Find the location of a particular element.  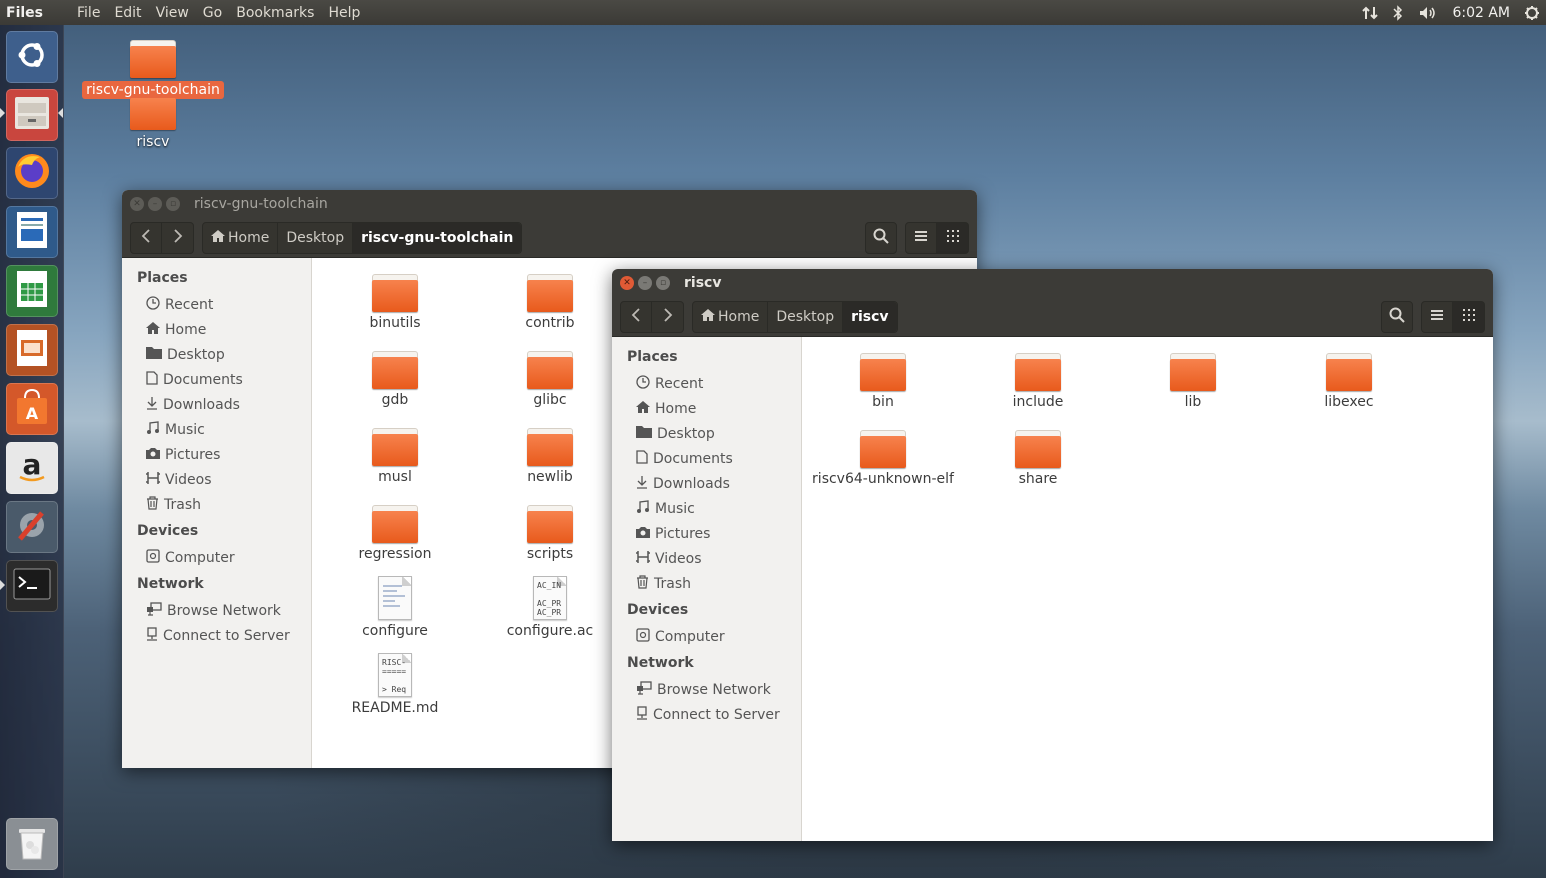

amazon-launcher-button: a is located at coordinates (32, 468).